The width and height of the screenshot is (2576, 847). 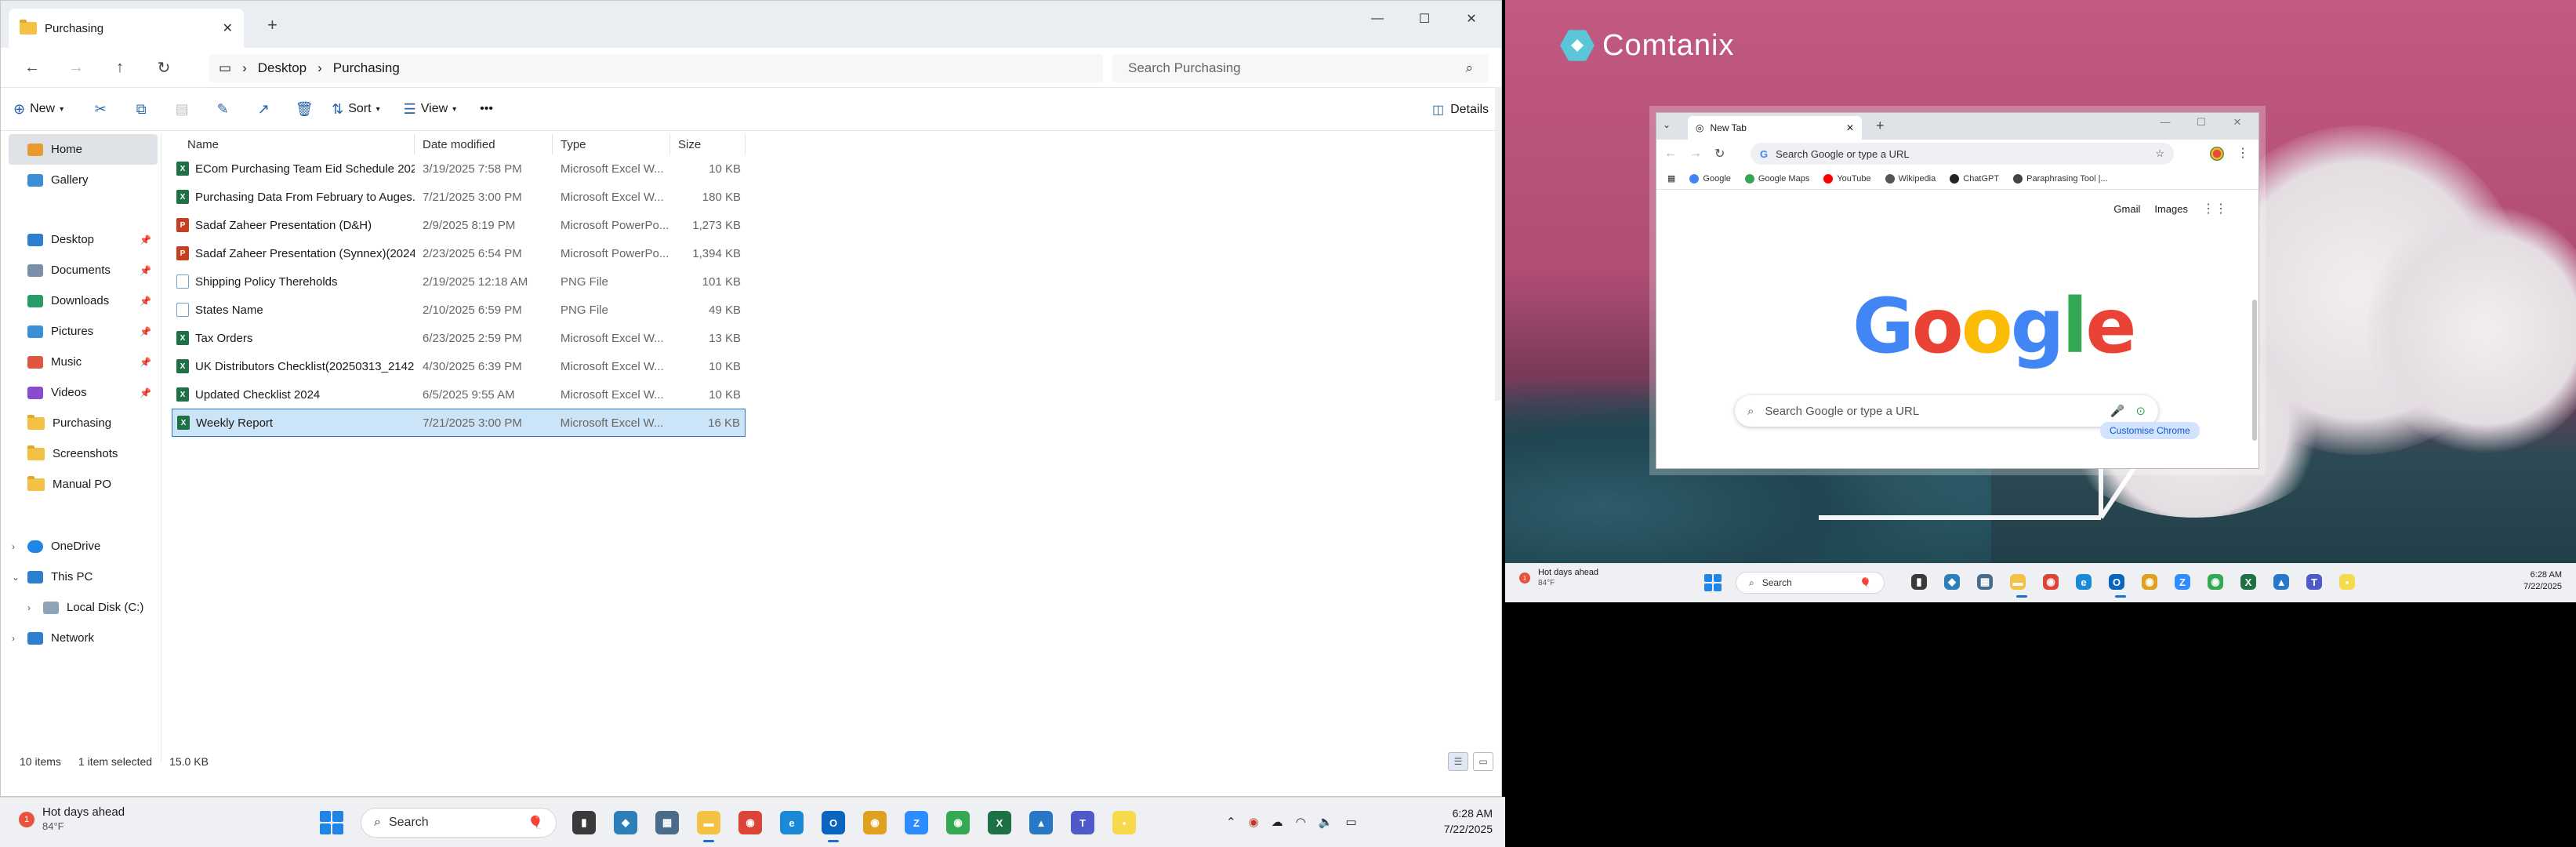 I want to click on nav-item-home: Home, so click(x=84, y=149).